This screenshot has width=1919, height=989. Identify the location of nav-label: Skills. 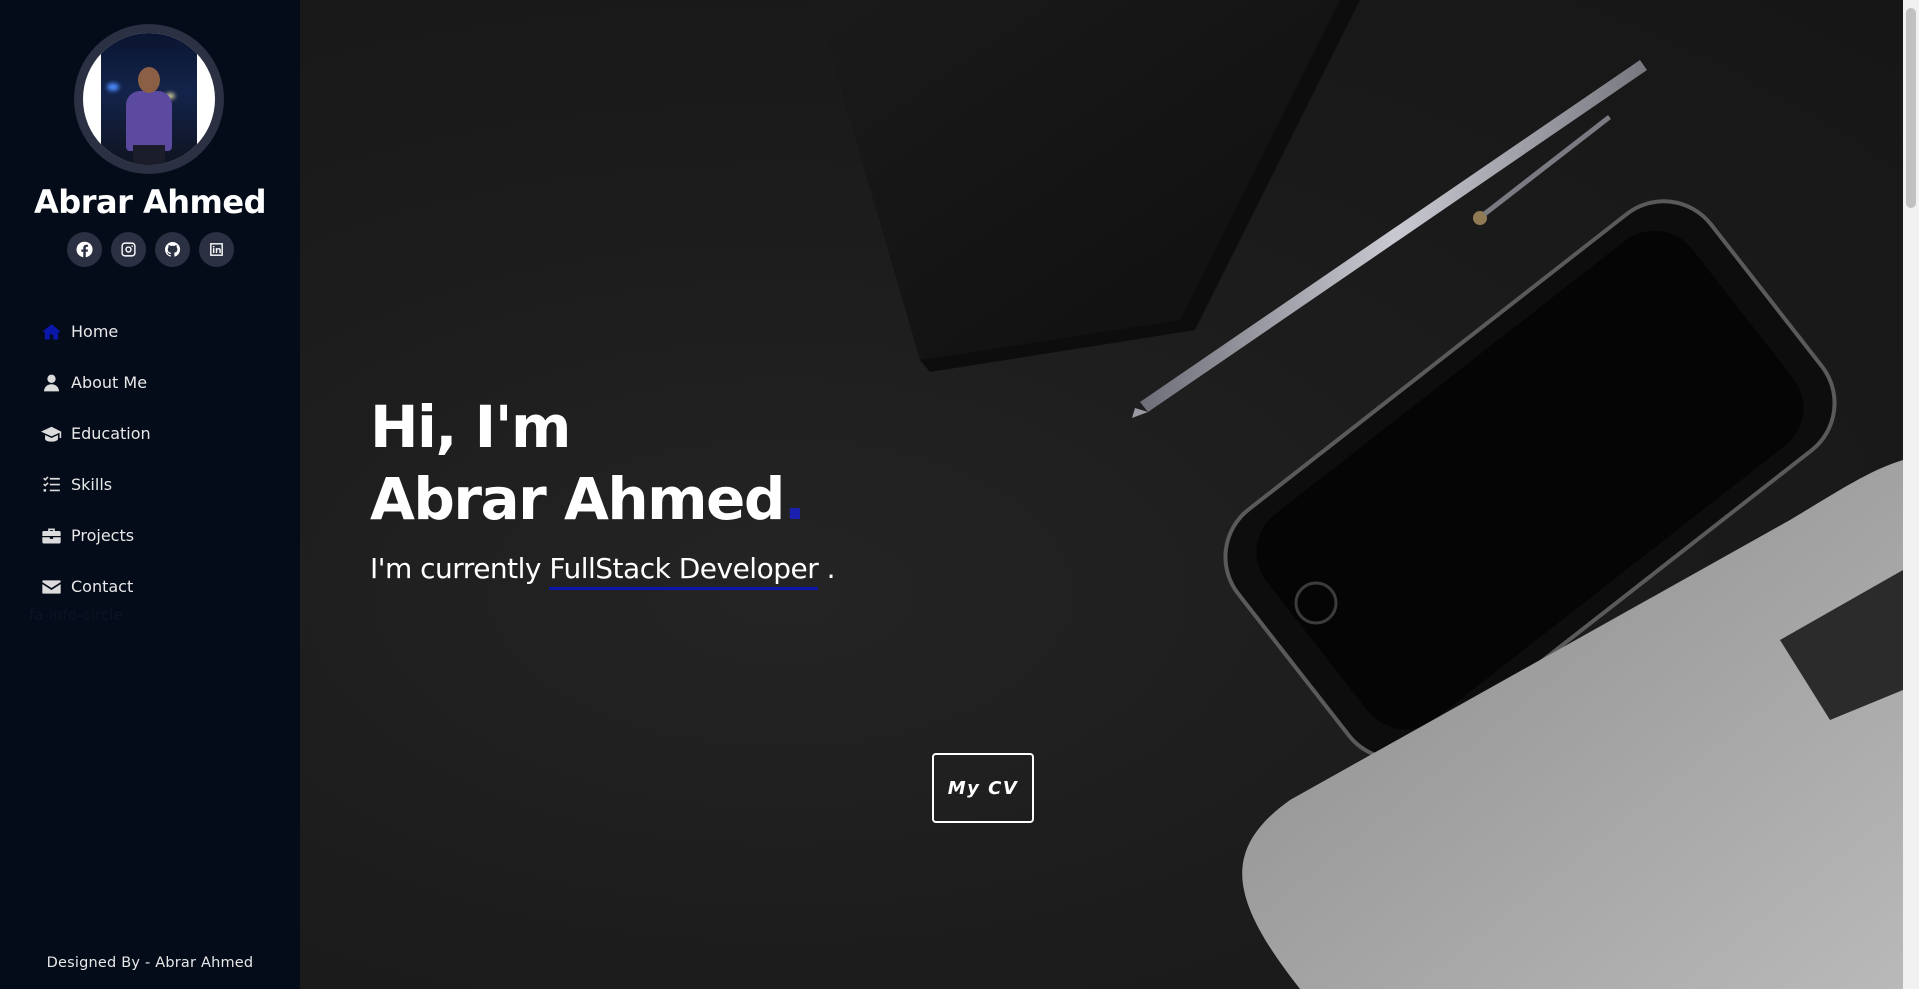
(92, 484).